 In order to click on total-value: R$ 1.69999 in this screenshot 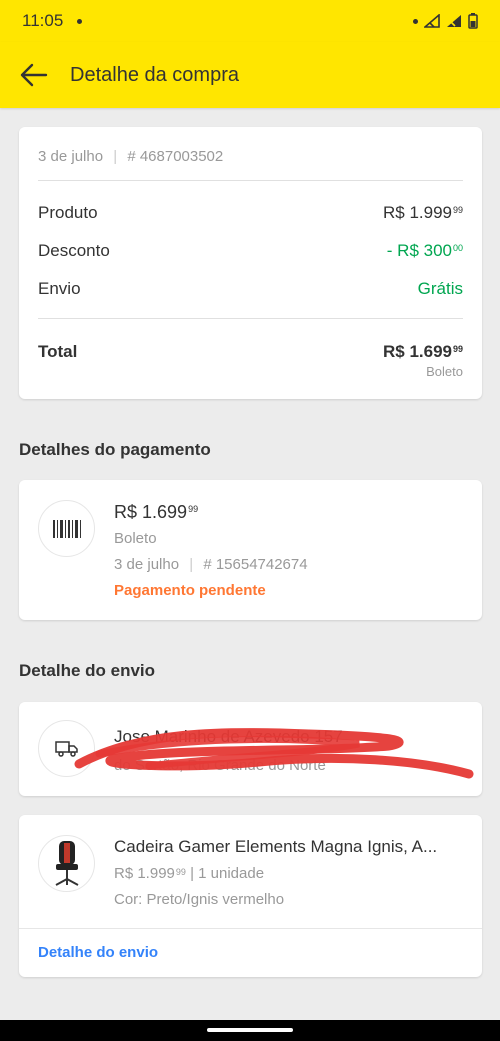, I will do `click(422, 351)`.